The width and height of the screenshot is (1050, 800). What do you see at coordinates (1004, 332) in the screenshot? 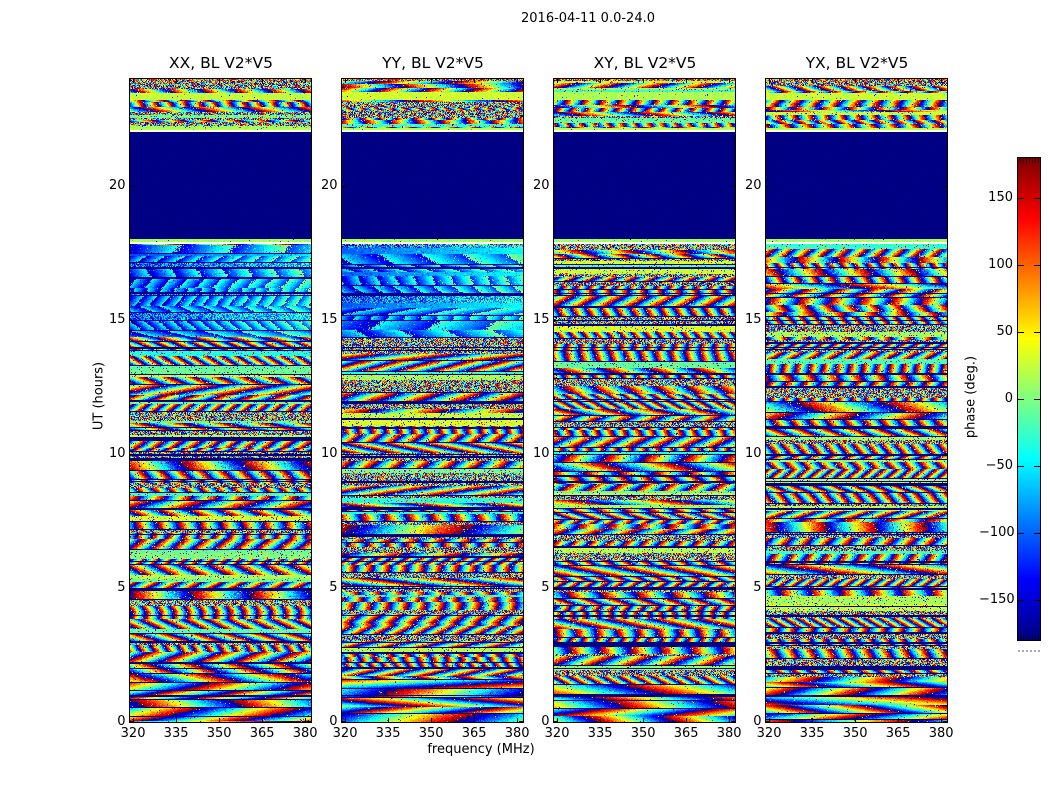
I see `colorbar-tick-label: 50` at bounding box center [1004, 332].